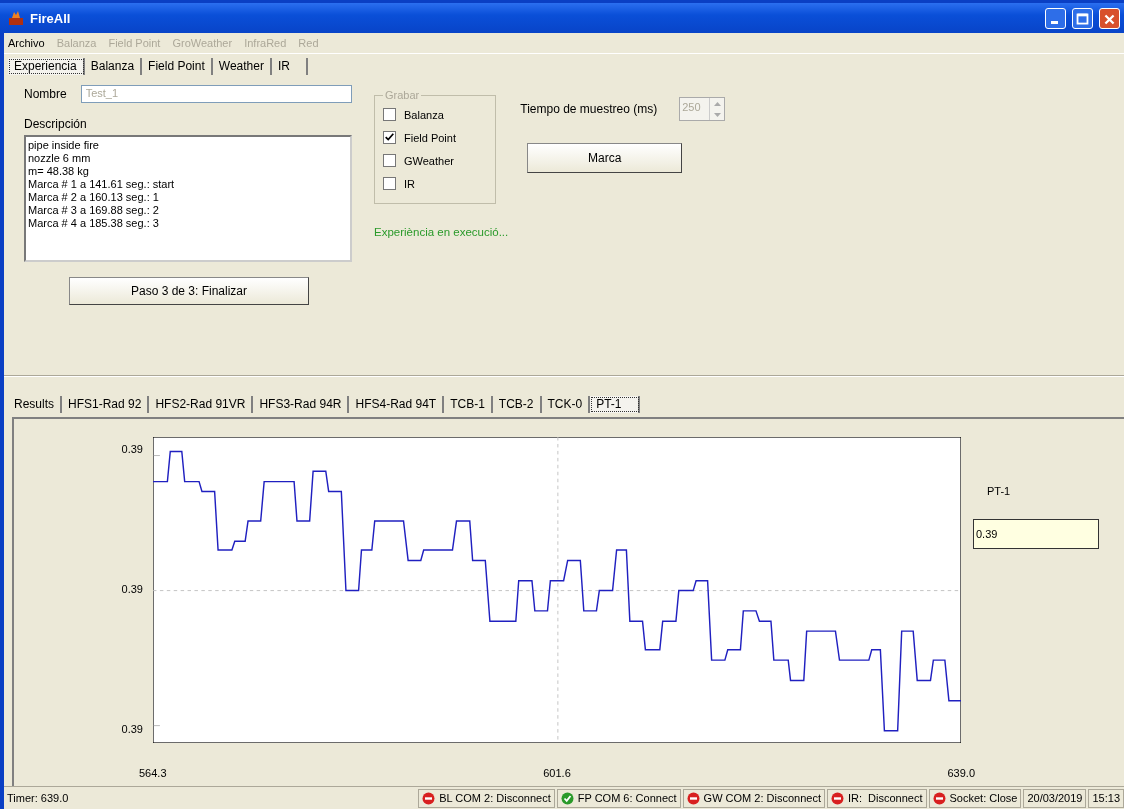 The width and height of the screenshot is (1124, 809). Describe the element at coordinates (615, 404) in the screenshot. I see `tab: PT-1` at that location.